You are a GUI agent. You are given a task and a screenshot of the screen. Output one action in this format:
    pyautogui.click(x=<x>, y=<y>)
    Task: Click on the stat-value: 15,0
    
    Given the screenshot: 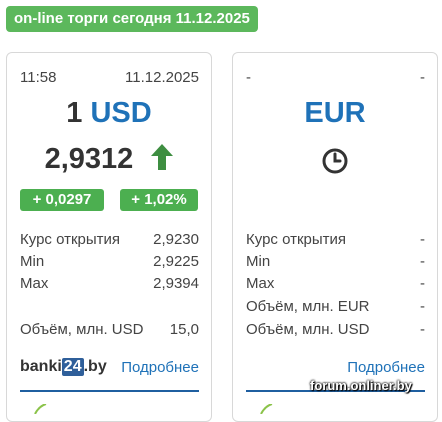 What is the action you would take?
    pyautogui.click(x=184, y=329)
    